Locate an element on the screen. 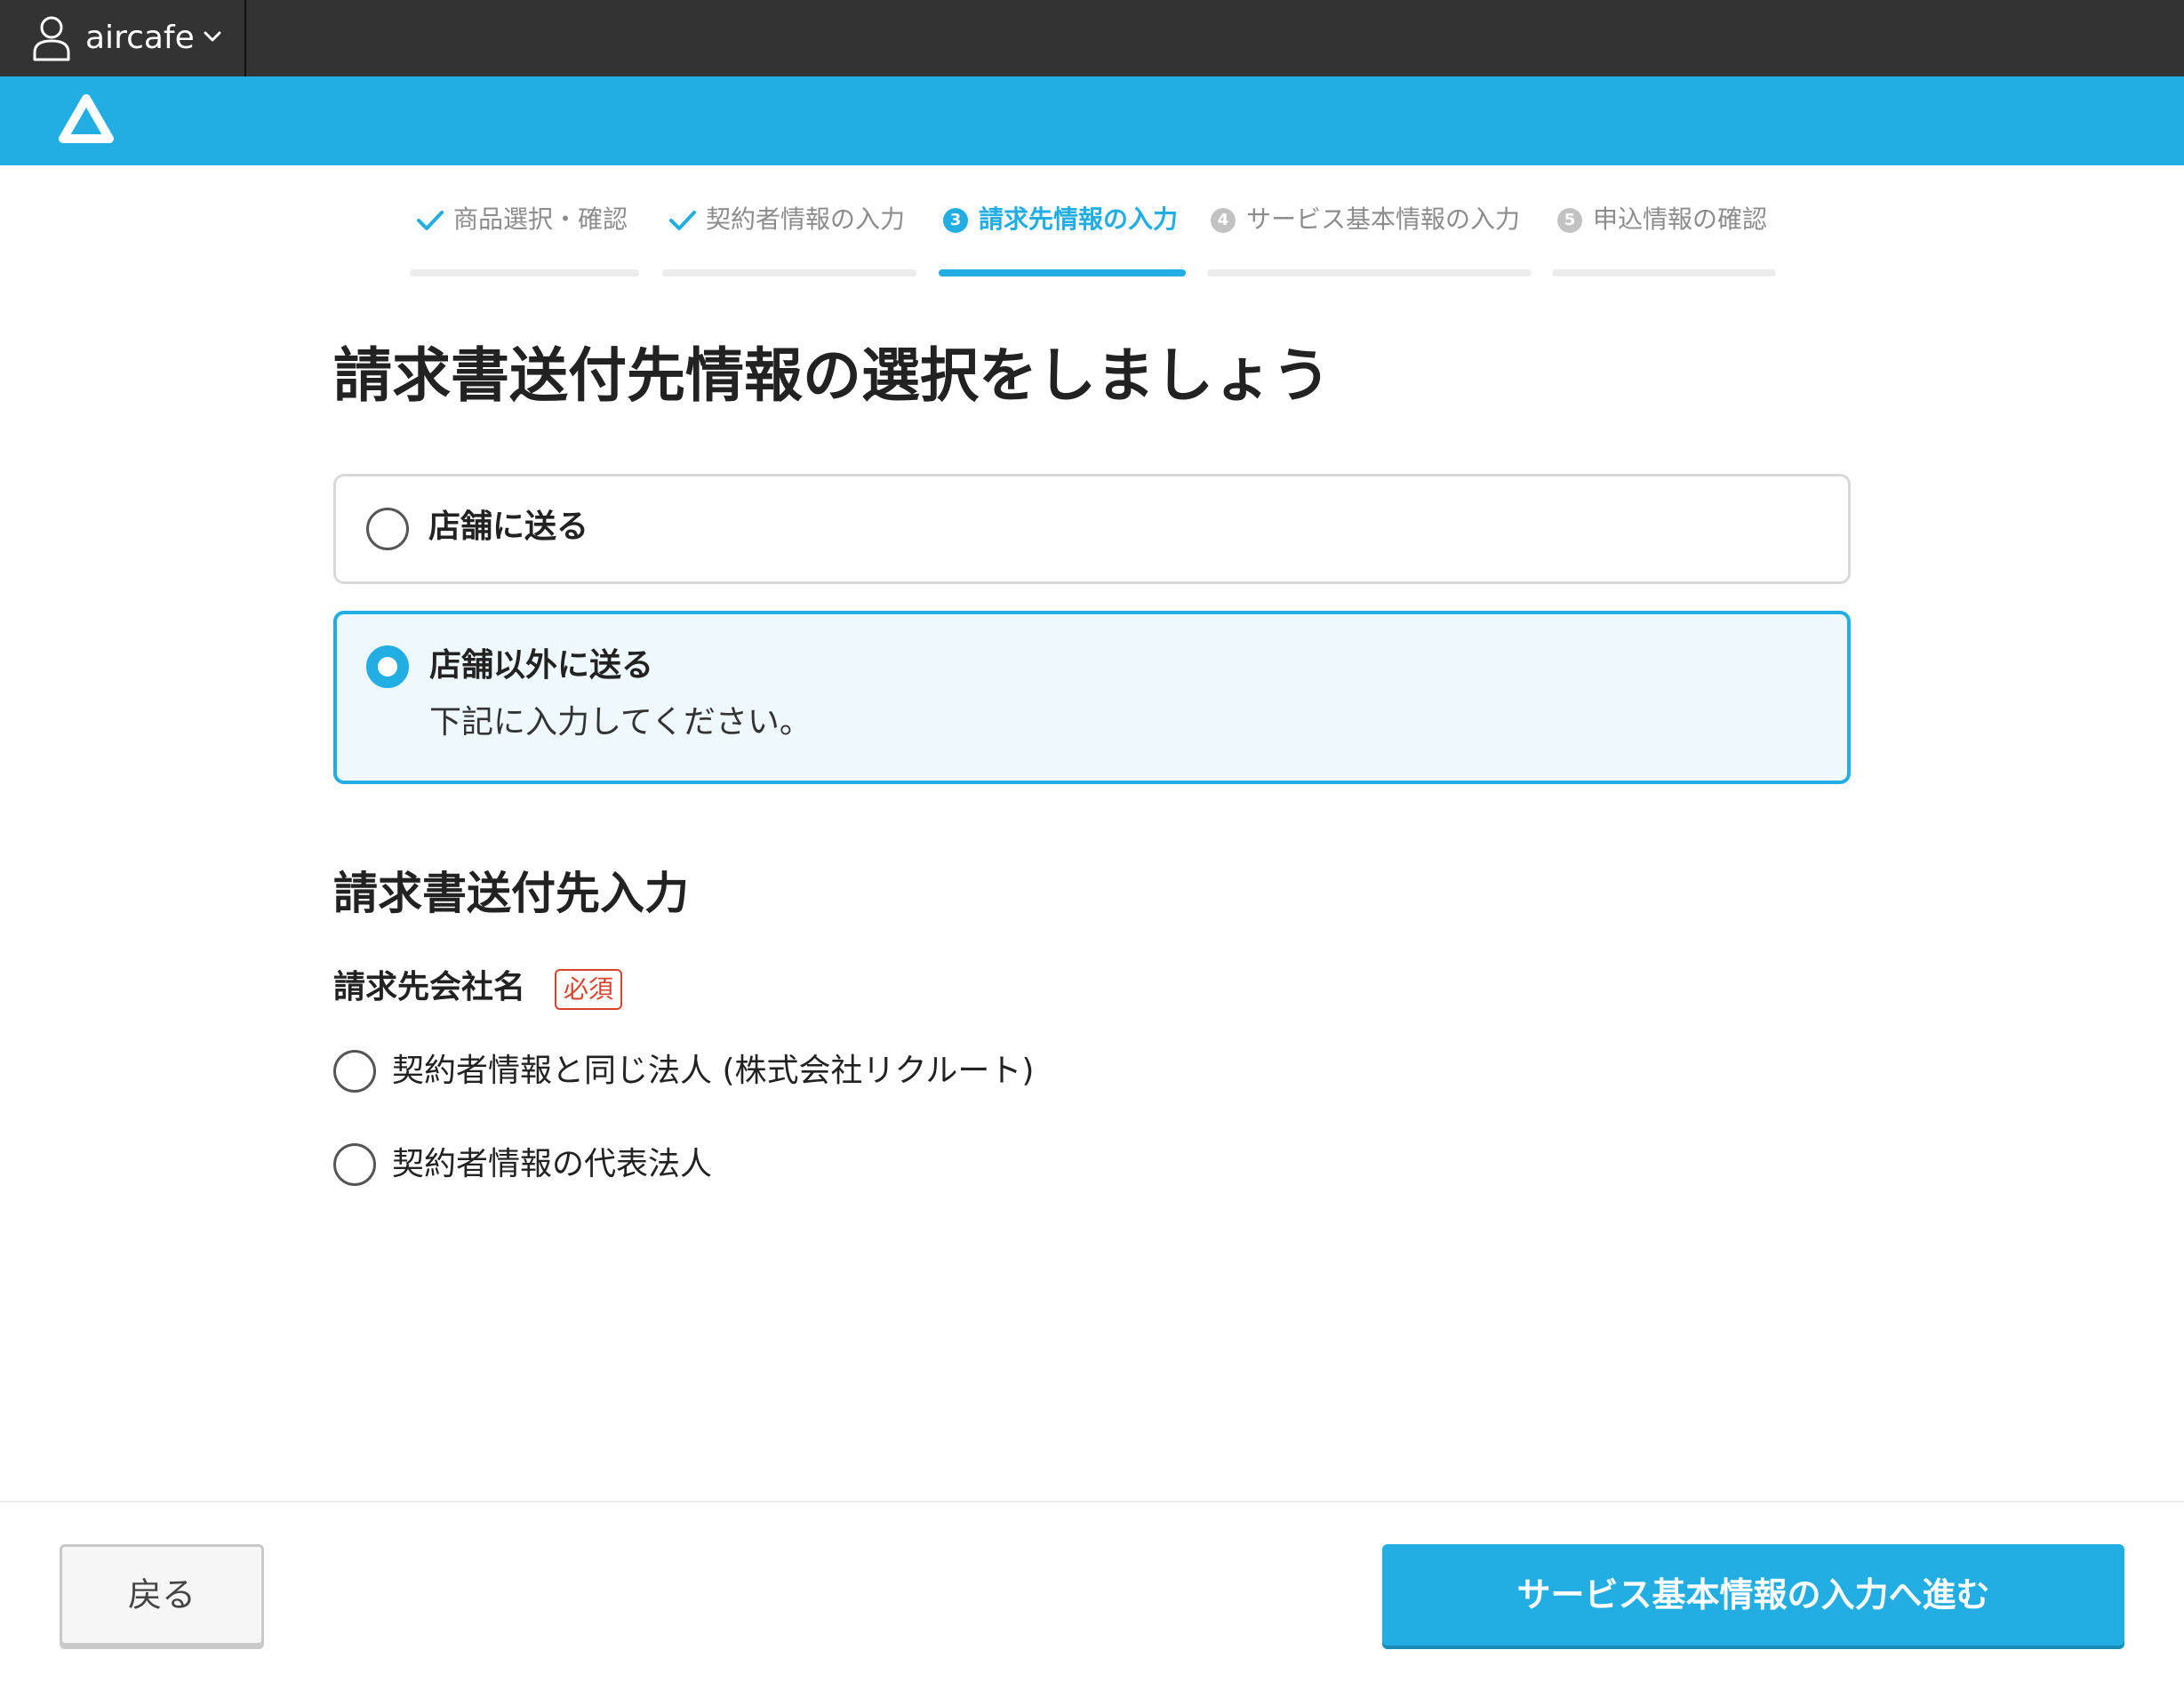 The width and height of the screenshot is (2184, 1690). step-number: 4 is located at coordinates (1223, 220).